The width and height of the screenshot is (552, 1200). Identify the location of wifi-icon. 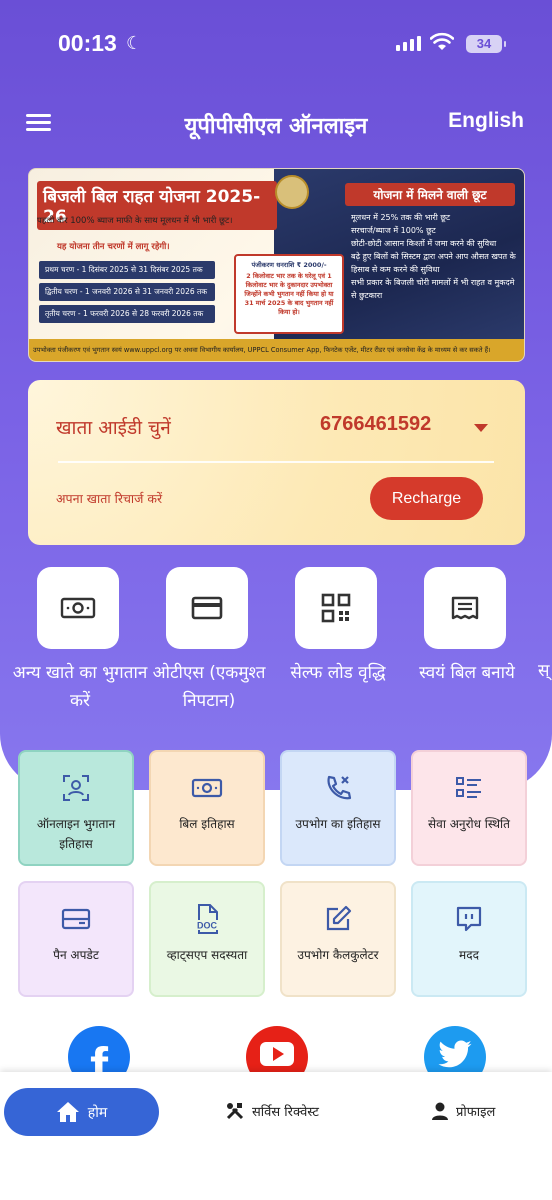
(442, 41).